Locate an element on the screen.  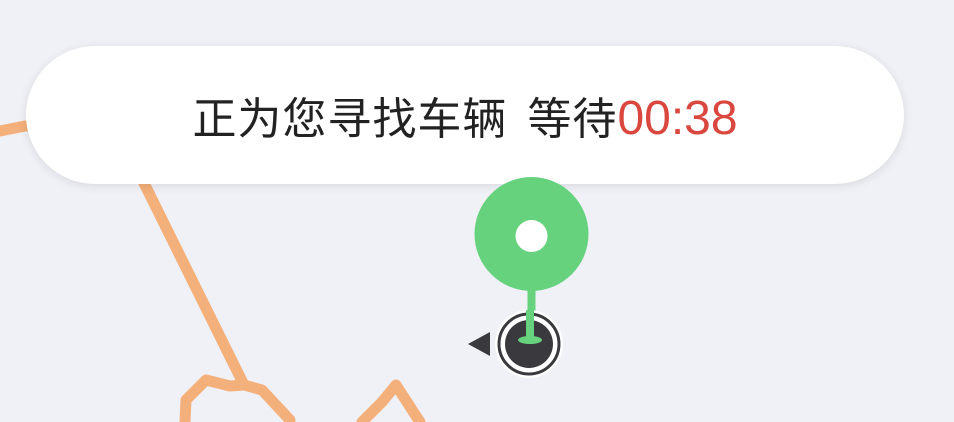
status-text: 正为您寻找车辆 等待00:38 is located at coordinates (464, 115).